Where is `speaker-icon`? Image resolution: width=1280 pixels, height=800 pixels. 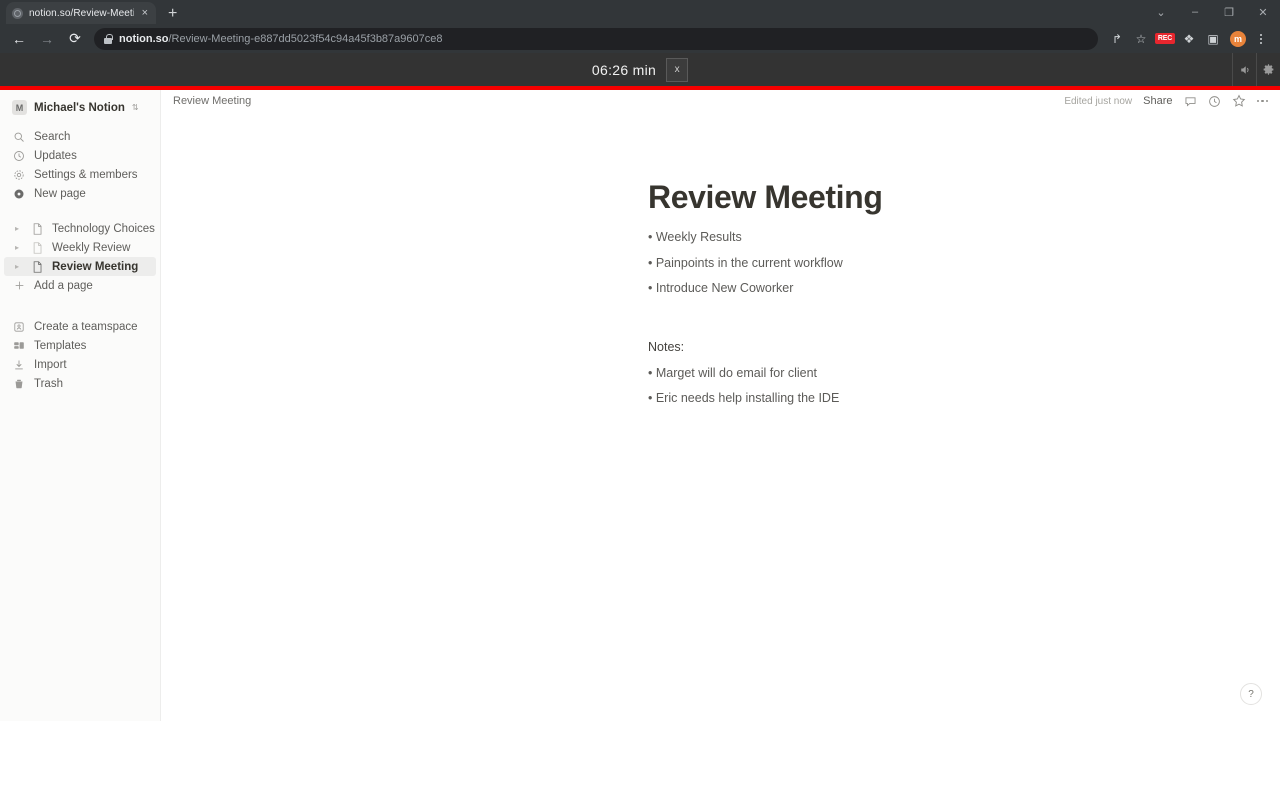
speaker-icon is located at coordinates (1244, 69).